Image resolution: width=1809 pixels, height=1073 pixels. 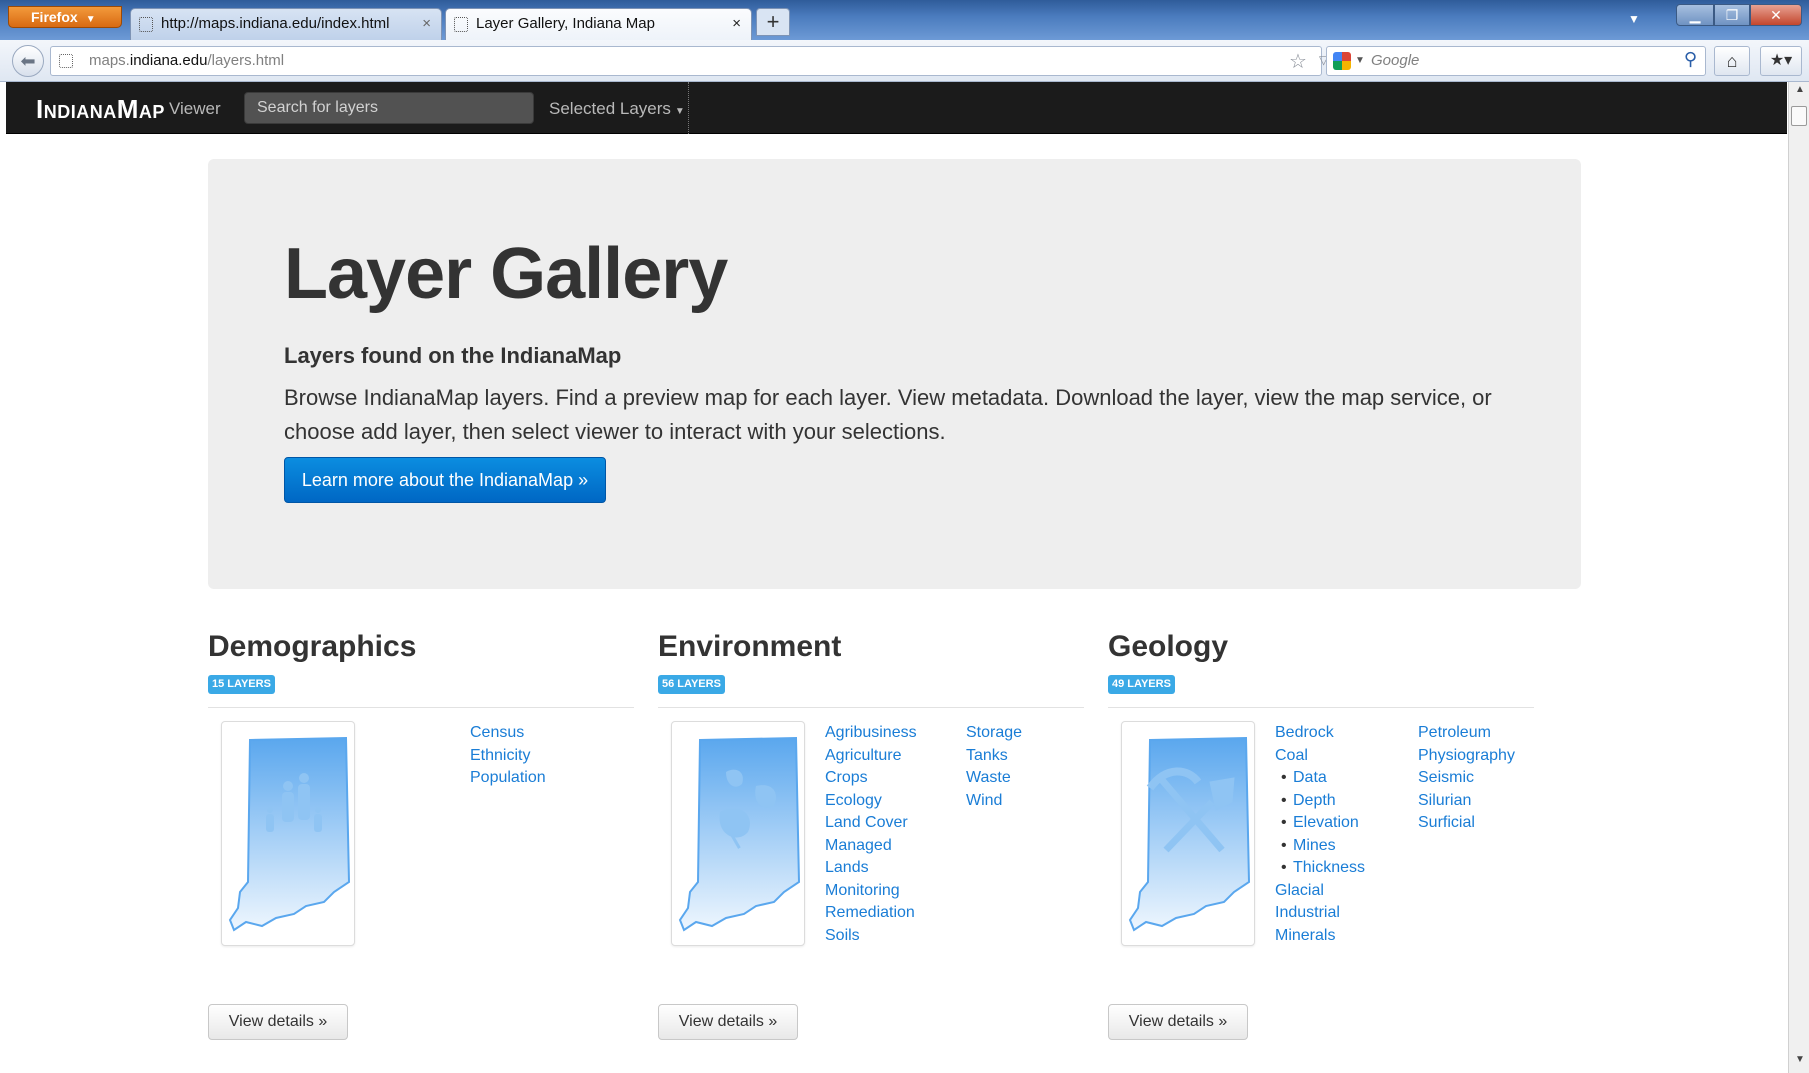 What do you see at coordinates (195, 109) in the screenshot?
I see `viewer-link: Viewer` at bounding box center [195, 109].